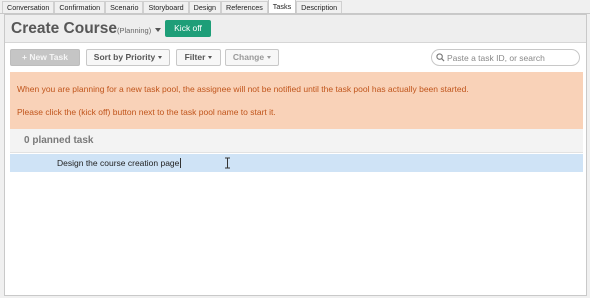 This screenshot has width=590, height=298. Describe the element at coordinates (166, 7) in the screenshot. I see `tab-storyboard: Storyboard` at that location.